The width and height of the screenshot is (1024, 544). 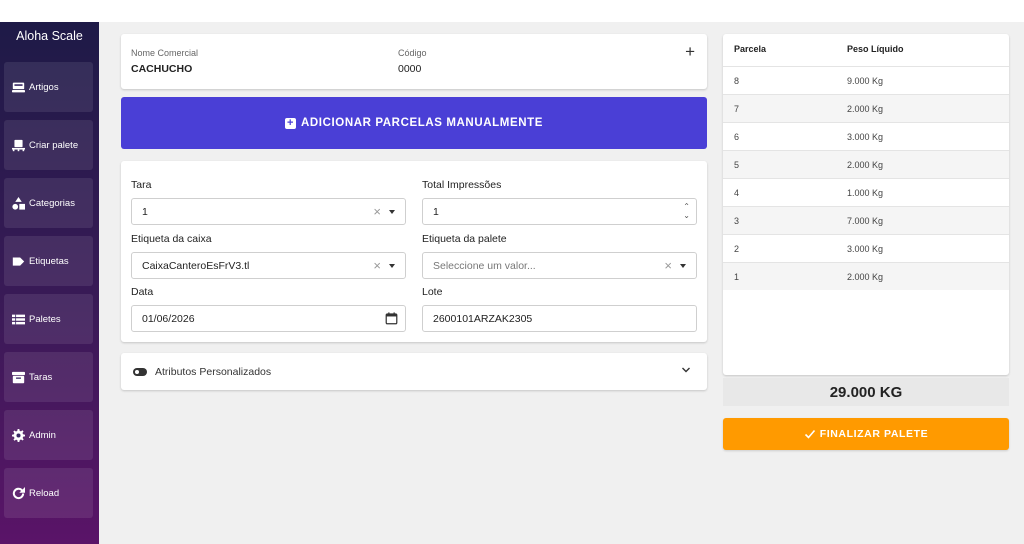 I want to click on column-header-parcela: Parcela, so click(x=750, y=49).